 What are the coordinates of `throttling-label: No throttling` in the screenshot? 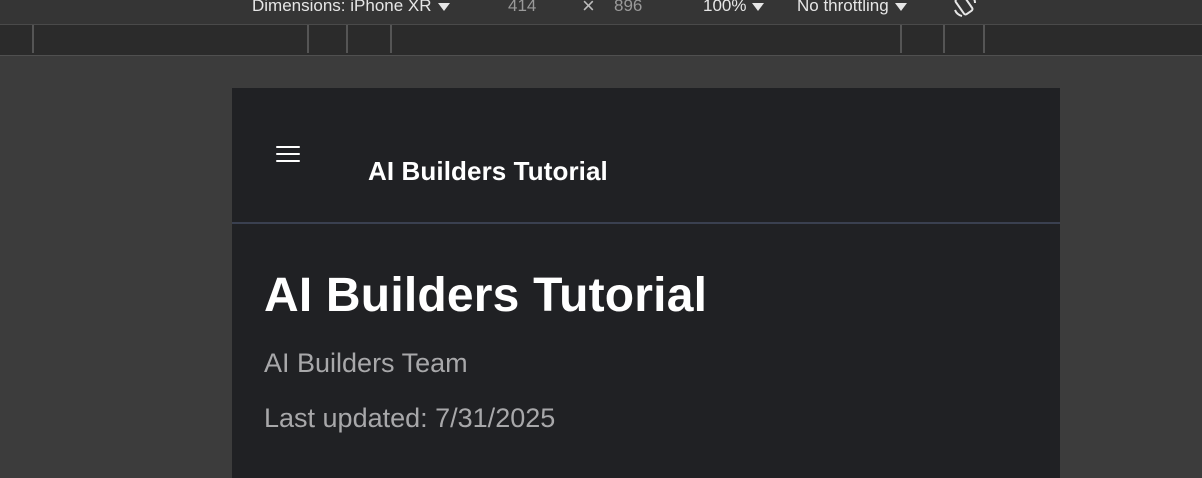 It's located at (843, 7).